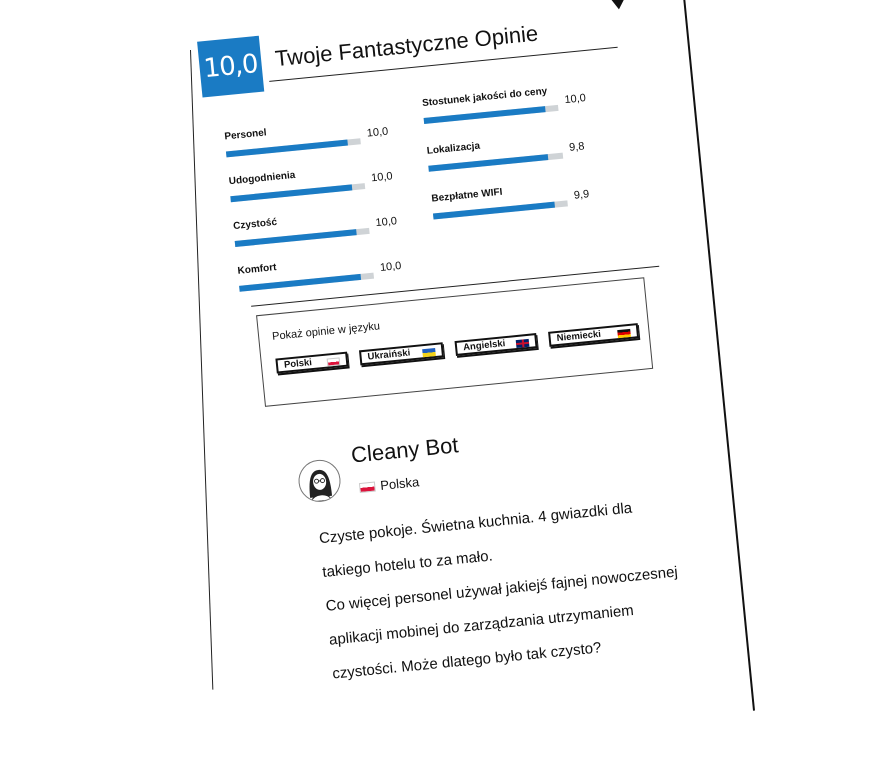 The image size is (881, 758). I want to click on metric-czystosc: Czystość 10,0, so click(315, 227).